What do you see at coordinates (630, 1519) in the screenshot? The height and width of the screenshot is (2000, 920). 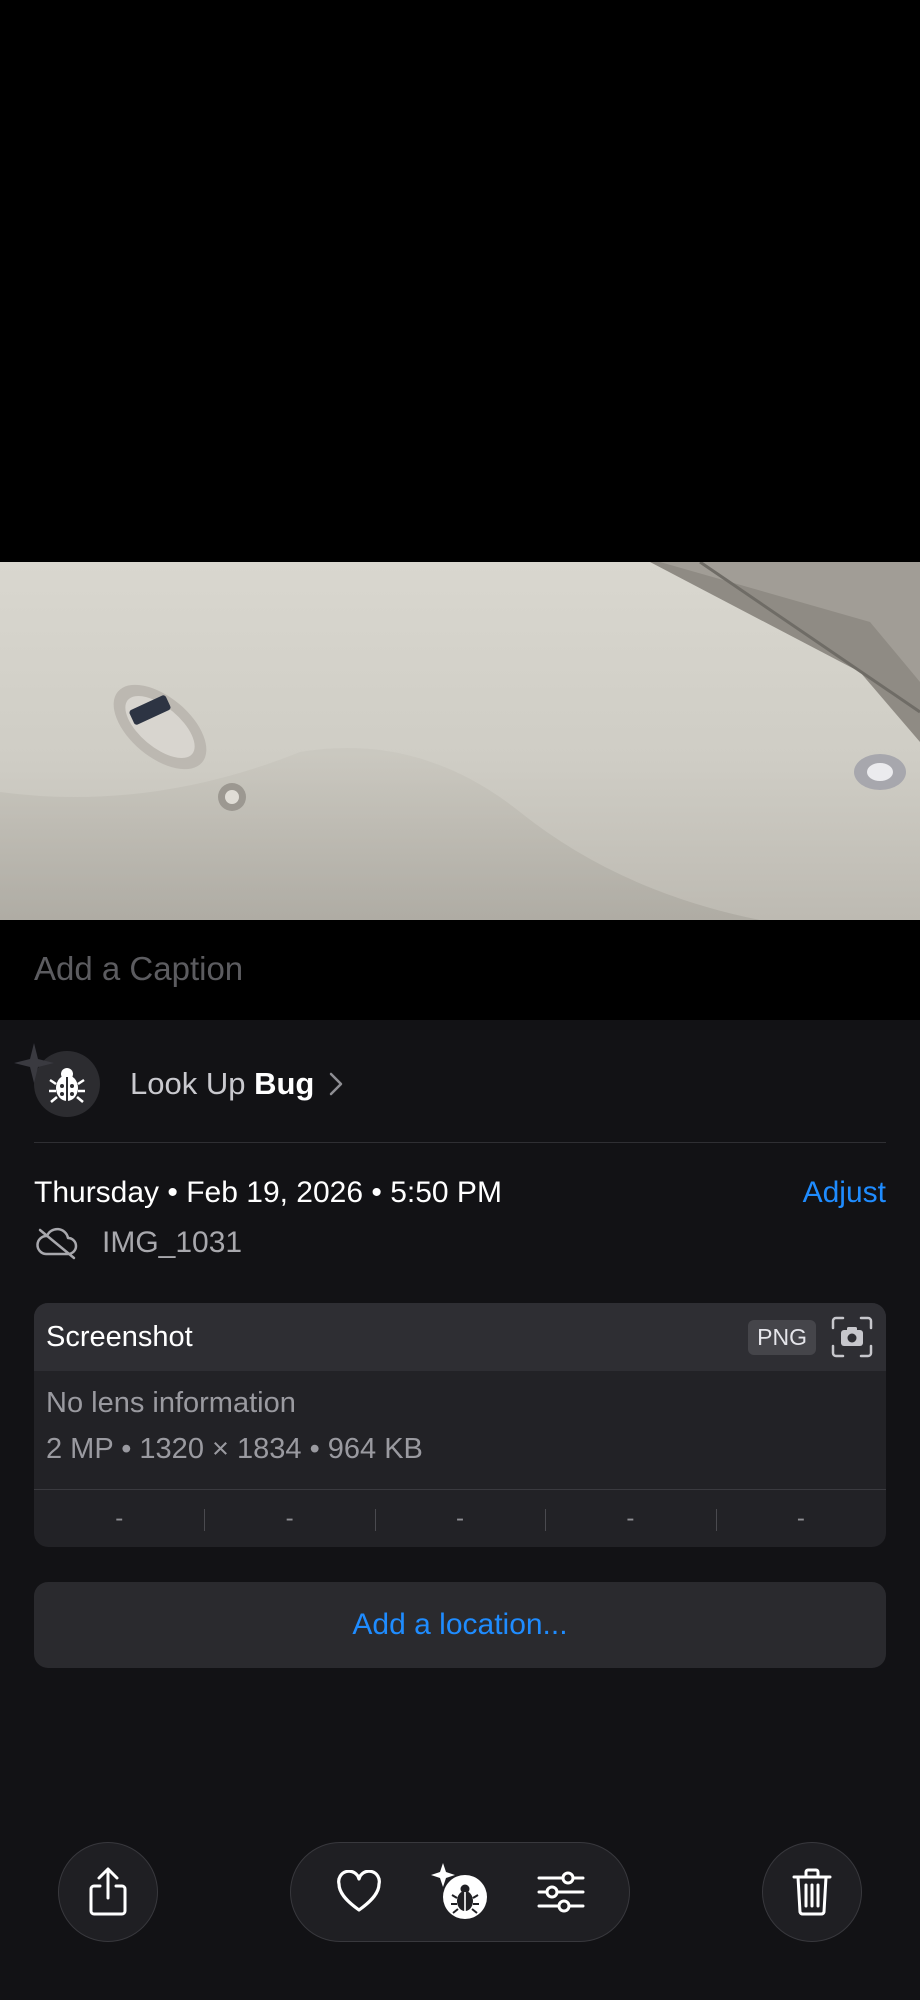 I see `exif-aperture: -` at bounding box center [630, 1519].